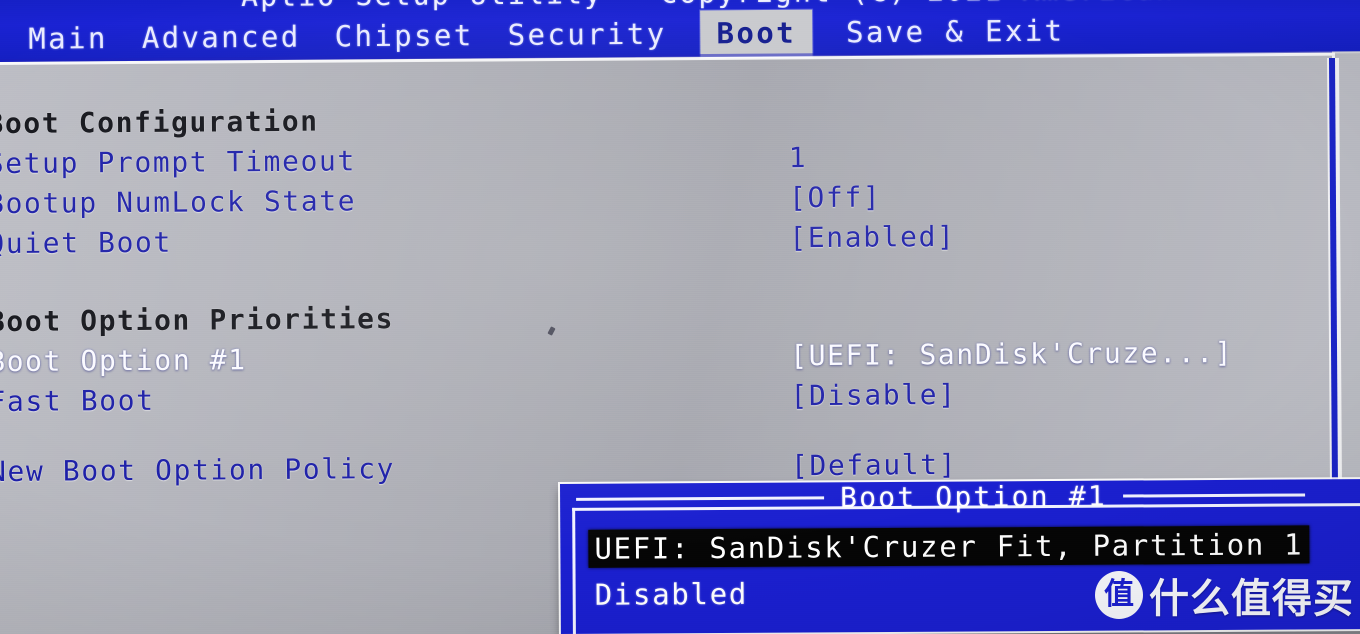 The height and width of the screenshot is (634, 1360). I want to click on popup-option-uefi-sandisk: UEFI: SanDisk'Cruzer Fit, Partition 1, so click(949, 546).